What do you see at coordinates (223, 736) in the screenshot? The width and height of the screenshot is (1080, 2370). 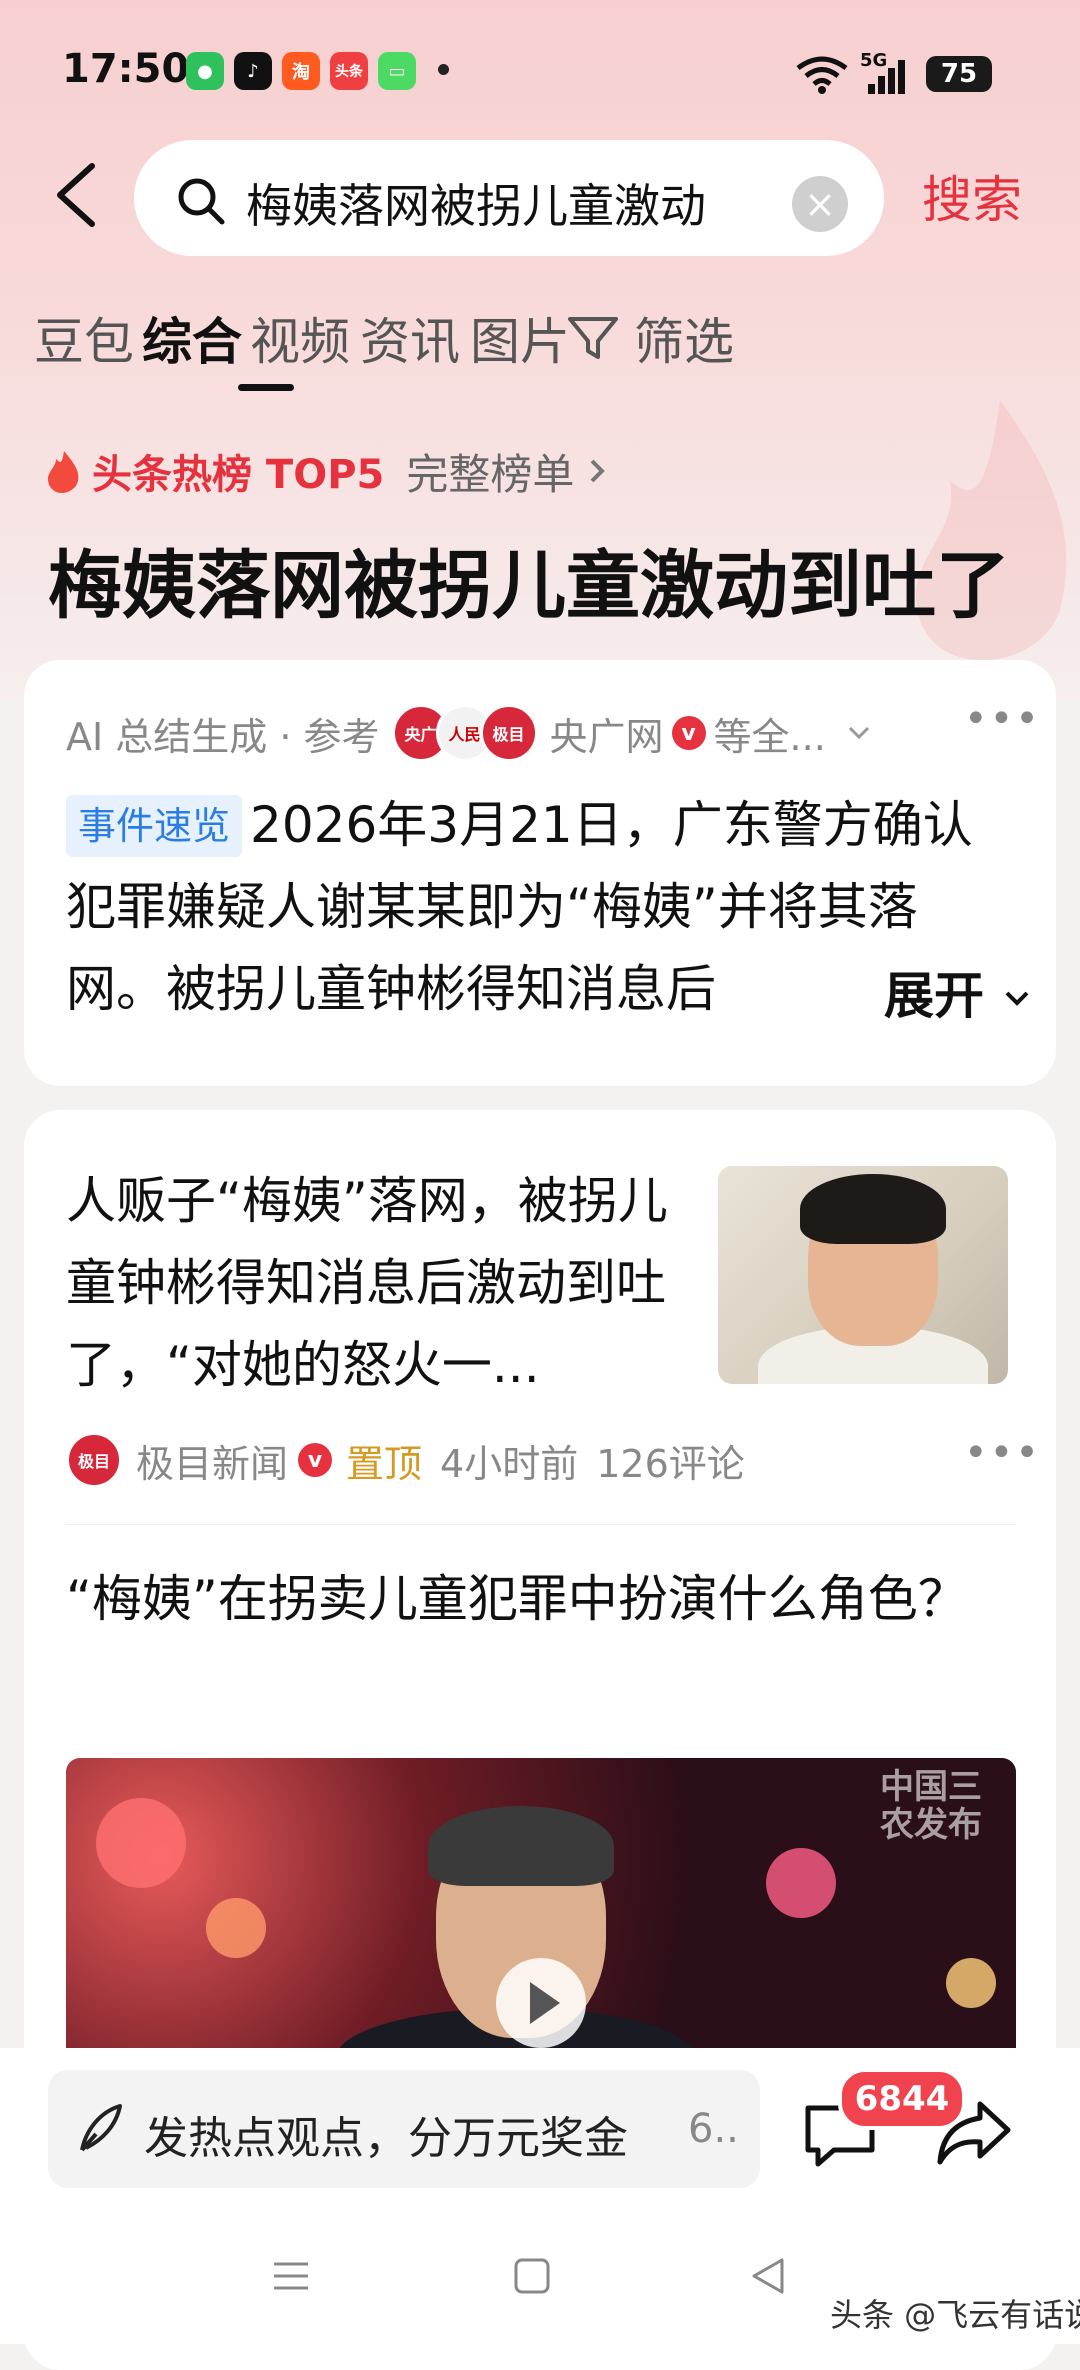 I see `ai-summary-label: AI 总结生成 · 参考` at bounding box center [223, 736].